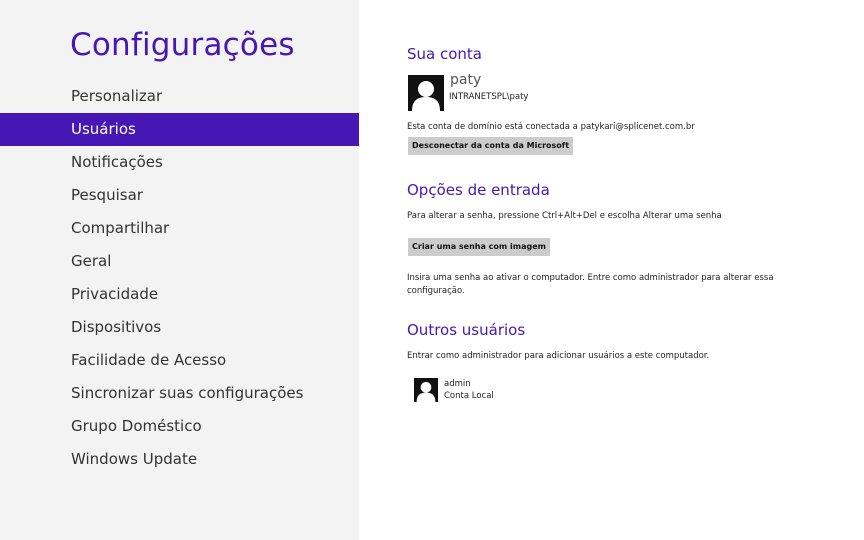 The height and width of the screenshot is (540, 864). What do you see at coordinates (466, 80) in the screenshot?
I see `account-username: paty` at bounding box center [466, 80].